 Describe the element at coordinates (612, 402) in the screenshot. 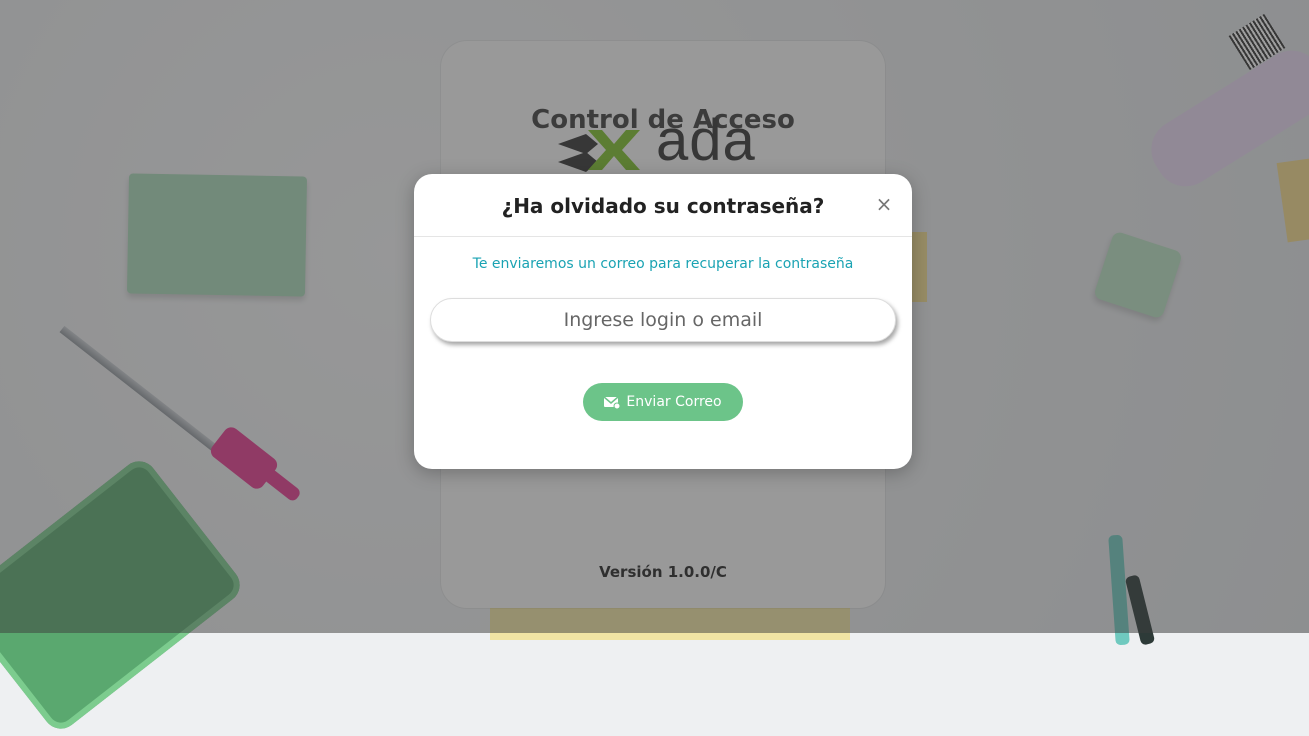

I see `mail-icon` at that location.